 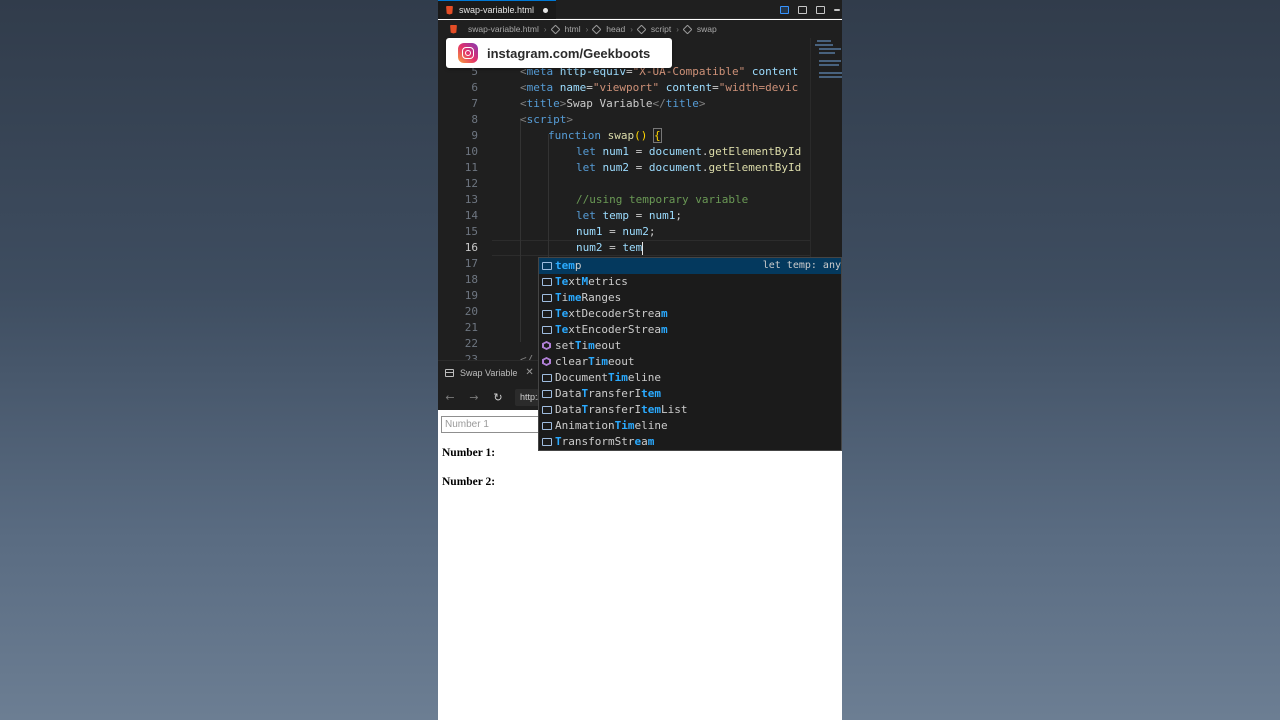 I want to click on breadcrumb-script: script, so click(x=661, y=29).